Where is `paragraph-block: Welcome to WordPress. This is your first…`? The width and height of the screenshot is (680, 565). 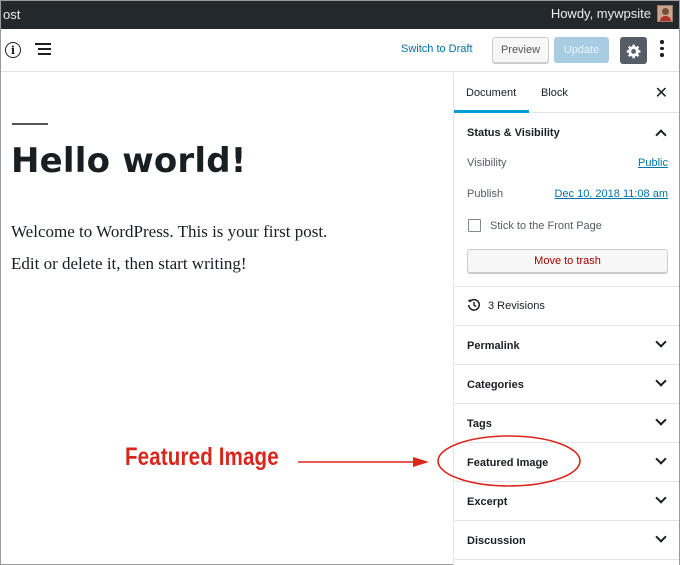
paragraph-block: Welcome to WordPress. This is your first… is located at coordinates (169, 232).